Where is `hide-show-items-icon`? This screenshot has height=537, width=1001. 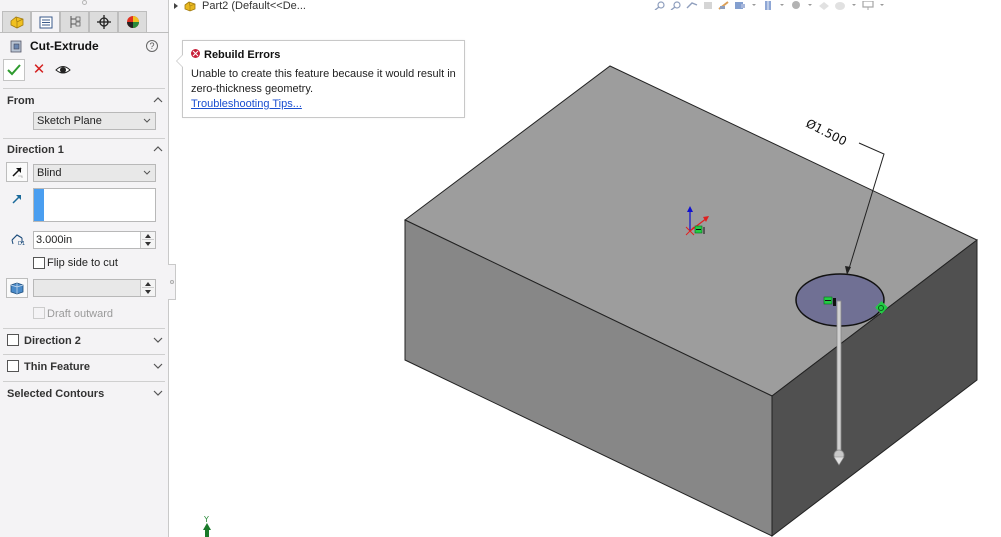
hide-show-items-icon is located at coordinates (796, 5).